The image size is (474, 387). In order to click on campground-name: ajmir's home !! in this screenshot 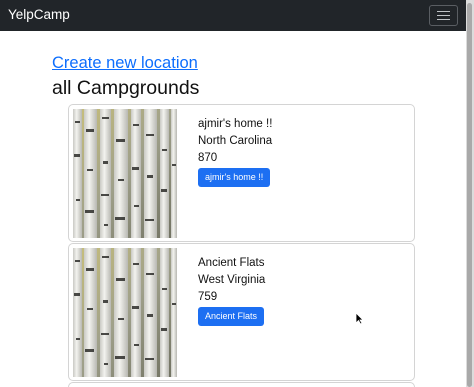, I will do `click(235, 124)`.